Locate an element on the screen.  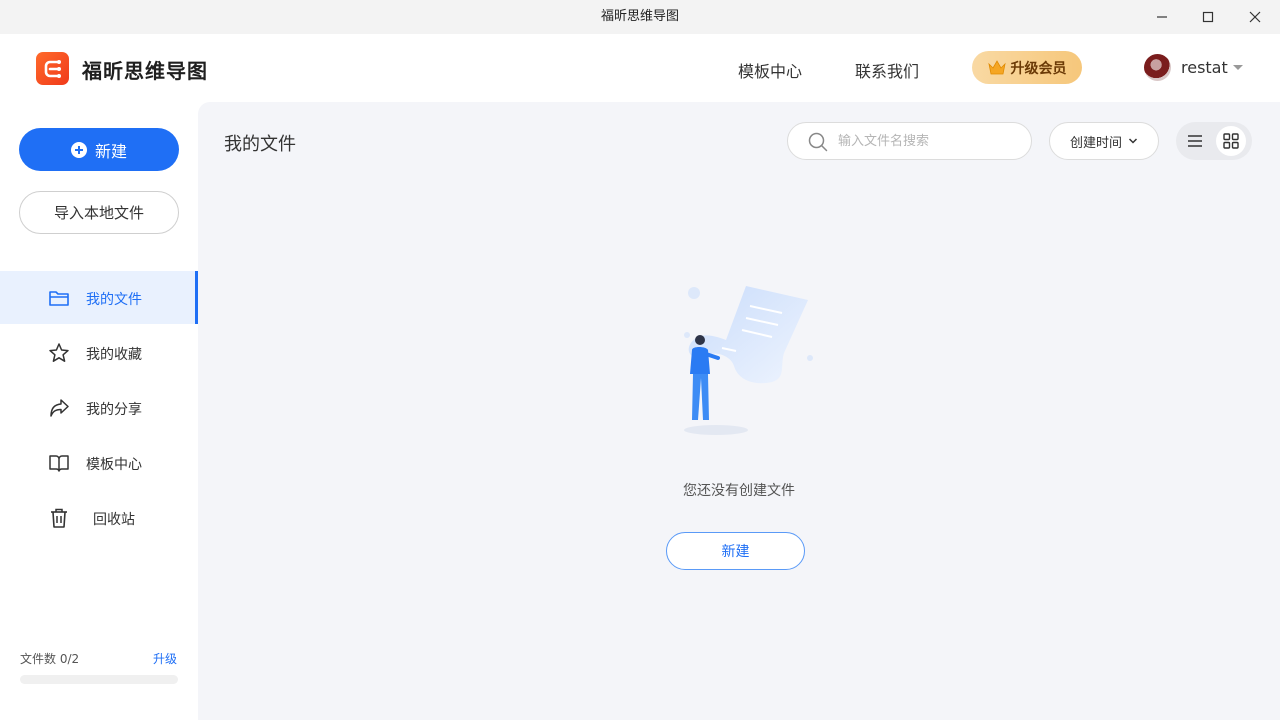
close-button is located at coordinates (1255, 17).